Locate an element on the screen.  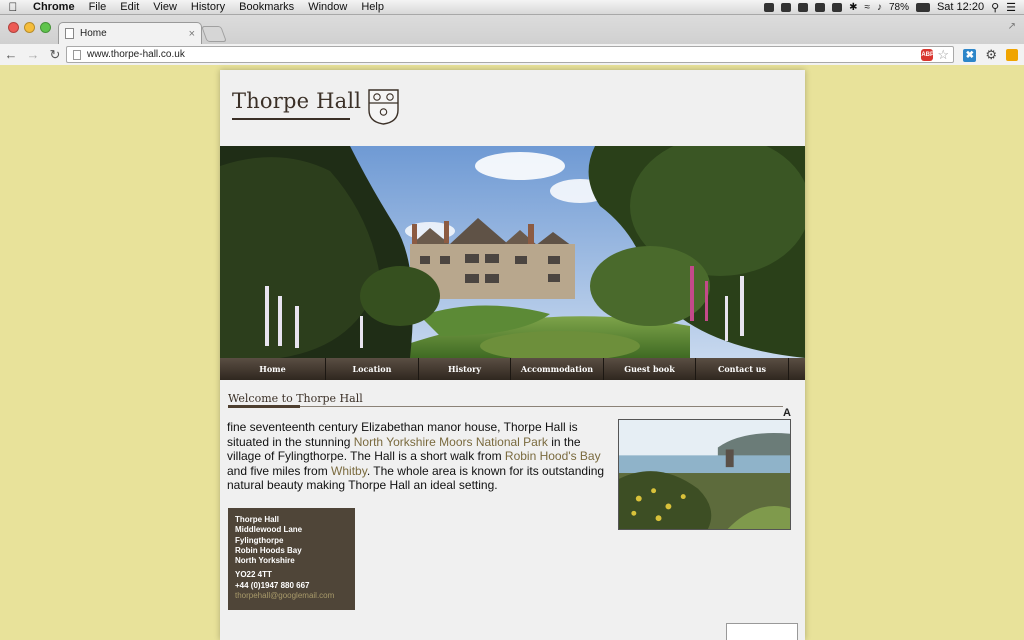
toolbar-extensions: ✖ ⚙ is located at coordinates (990, 55).